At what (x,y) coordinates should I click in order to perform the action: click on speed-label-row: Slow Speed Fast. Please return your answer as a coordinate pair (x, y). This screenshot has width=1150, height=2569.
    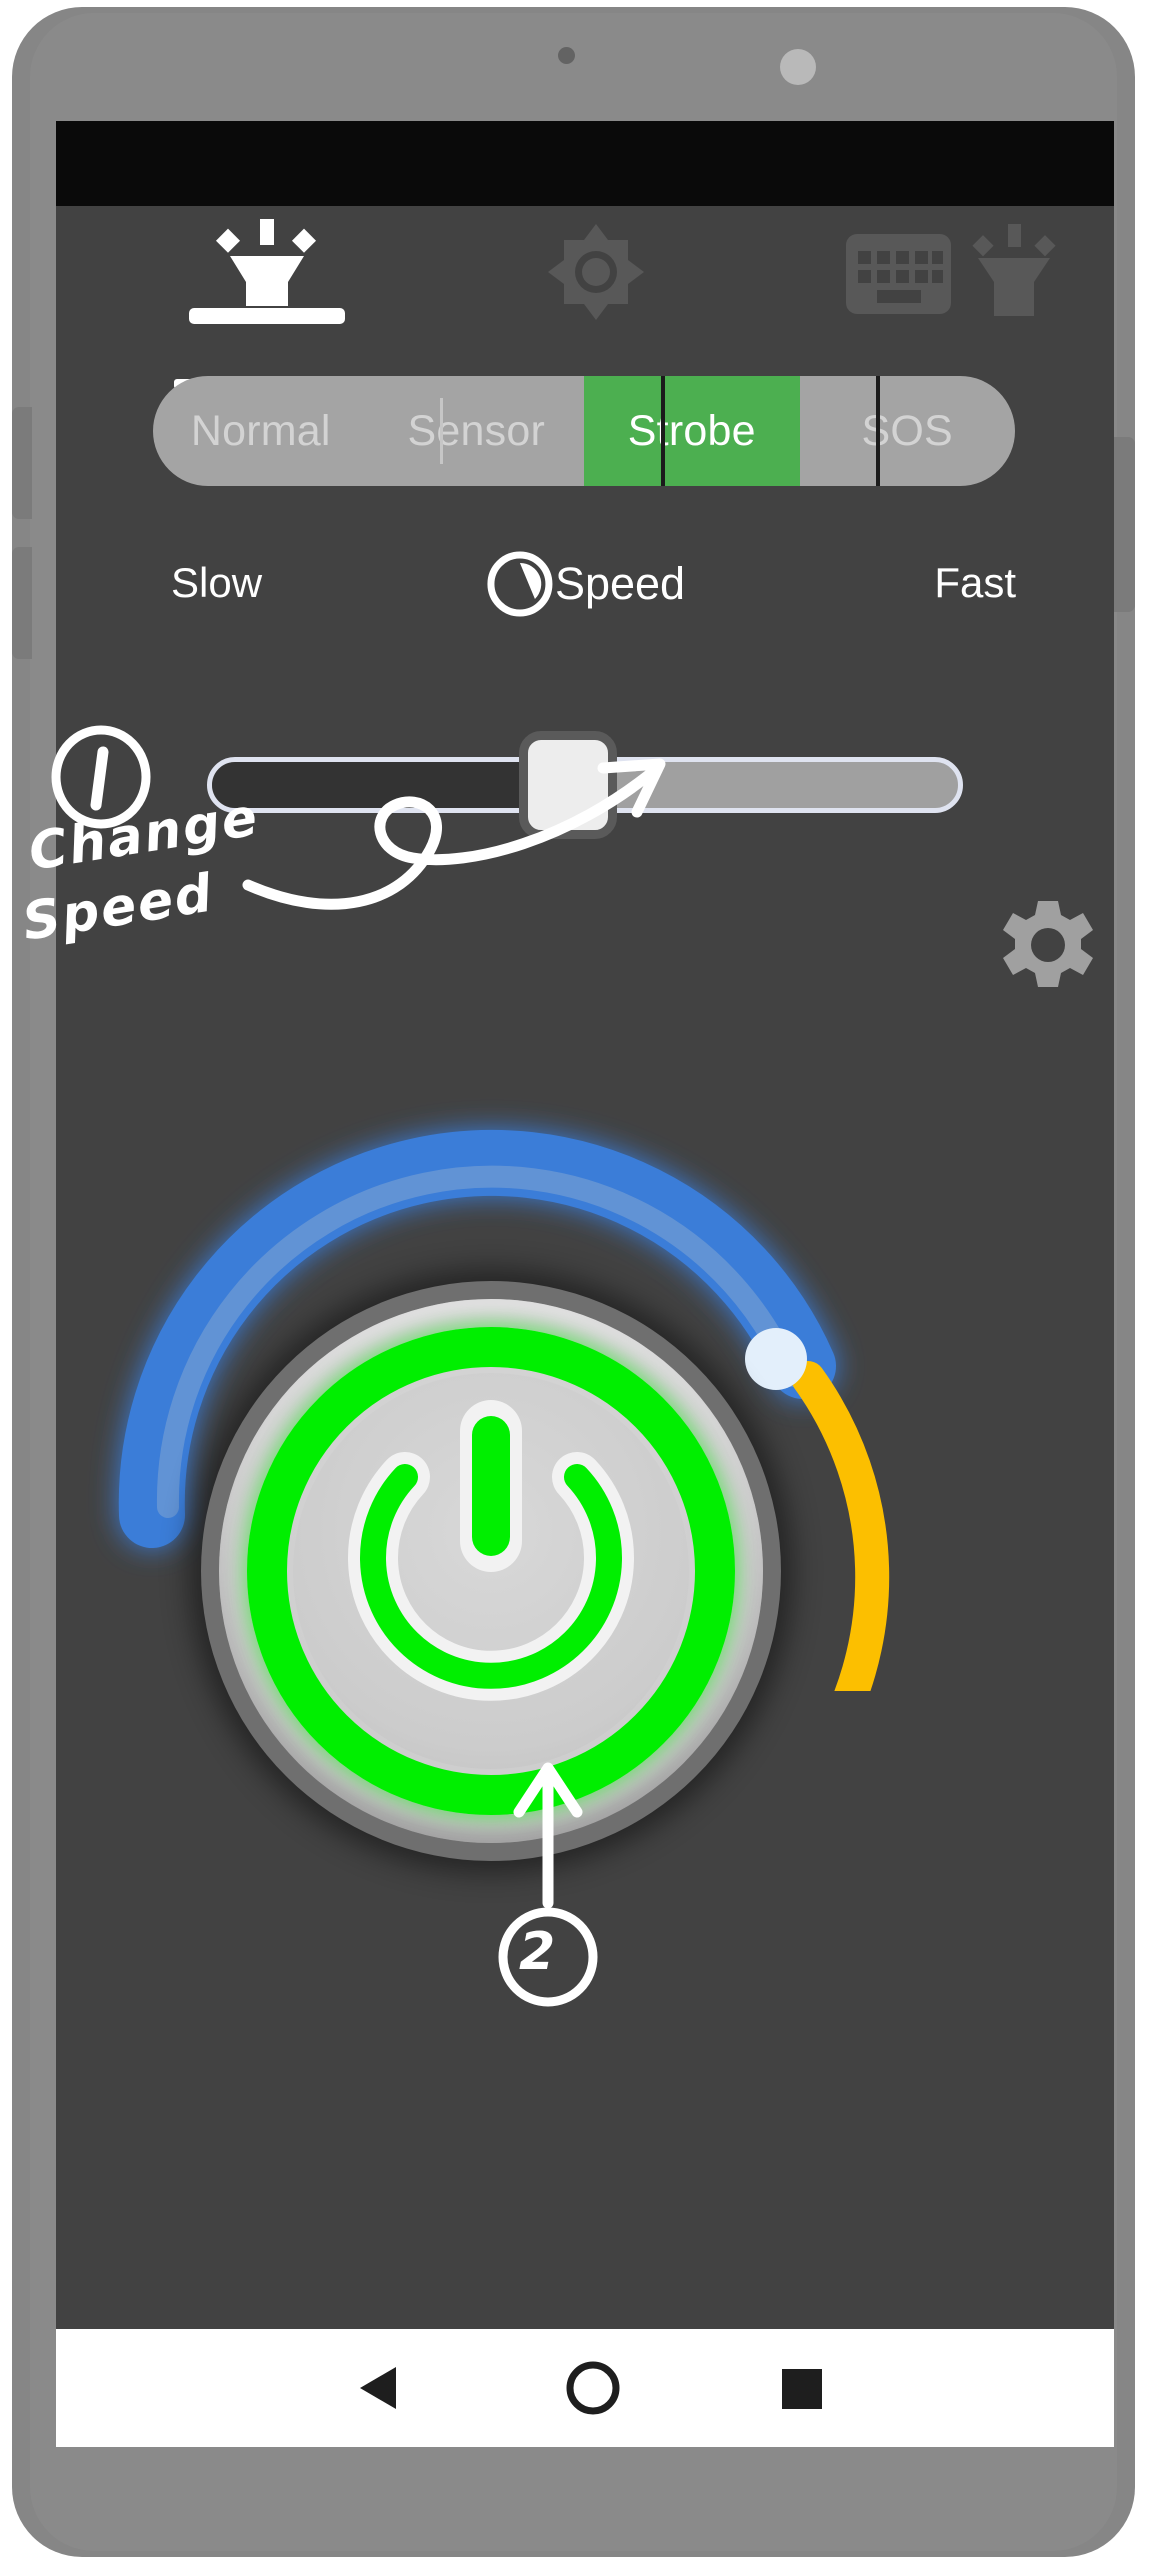
    Looking at the image, I should click on (585, 581).